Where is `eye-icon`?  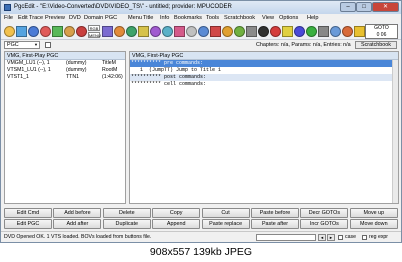
eye-icon is located at coordinates (335, 31).